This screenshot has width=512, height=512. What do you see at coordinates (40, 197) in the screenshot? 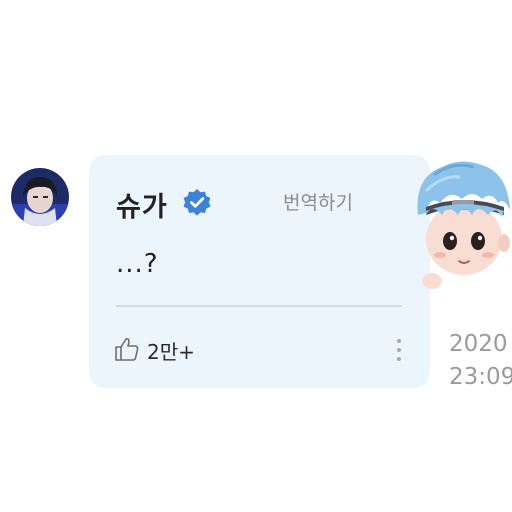
I see `avatar` at bounding box center [40, 197].